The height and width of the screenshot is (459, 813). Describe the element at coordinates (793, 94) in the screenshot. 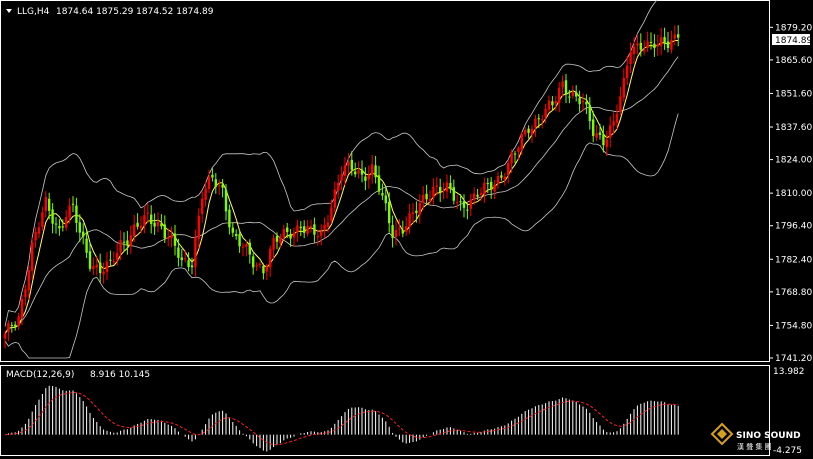

I see `price-tick-label: 1851.60` at that location.